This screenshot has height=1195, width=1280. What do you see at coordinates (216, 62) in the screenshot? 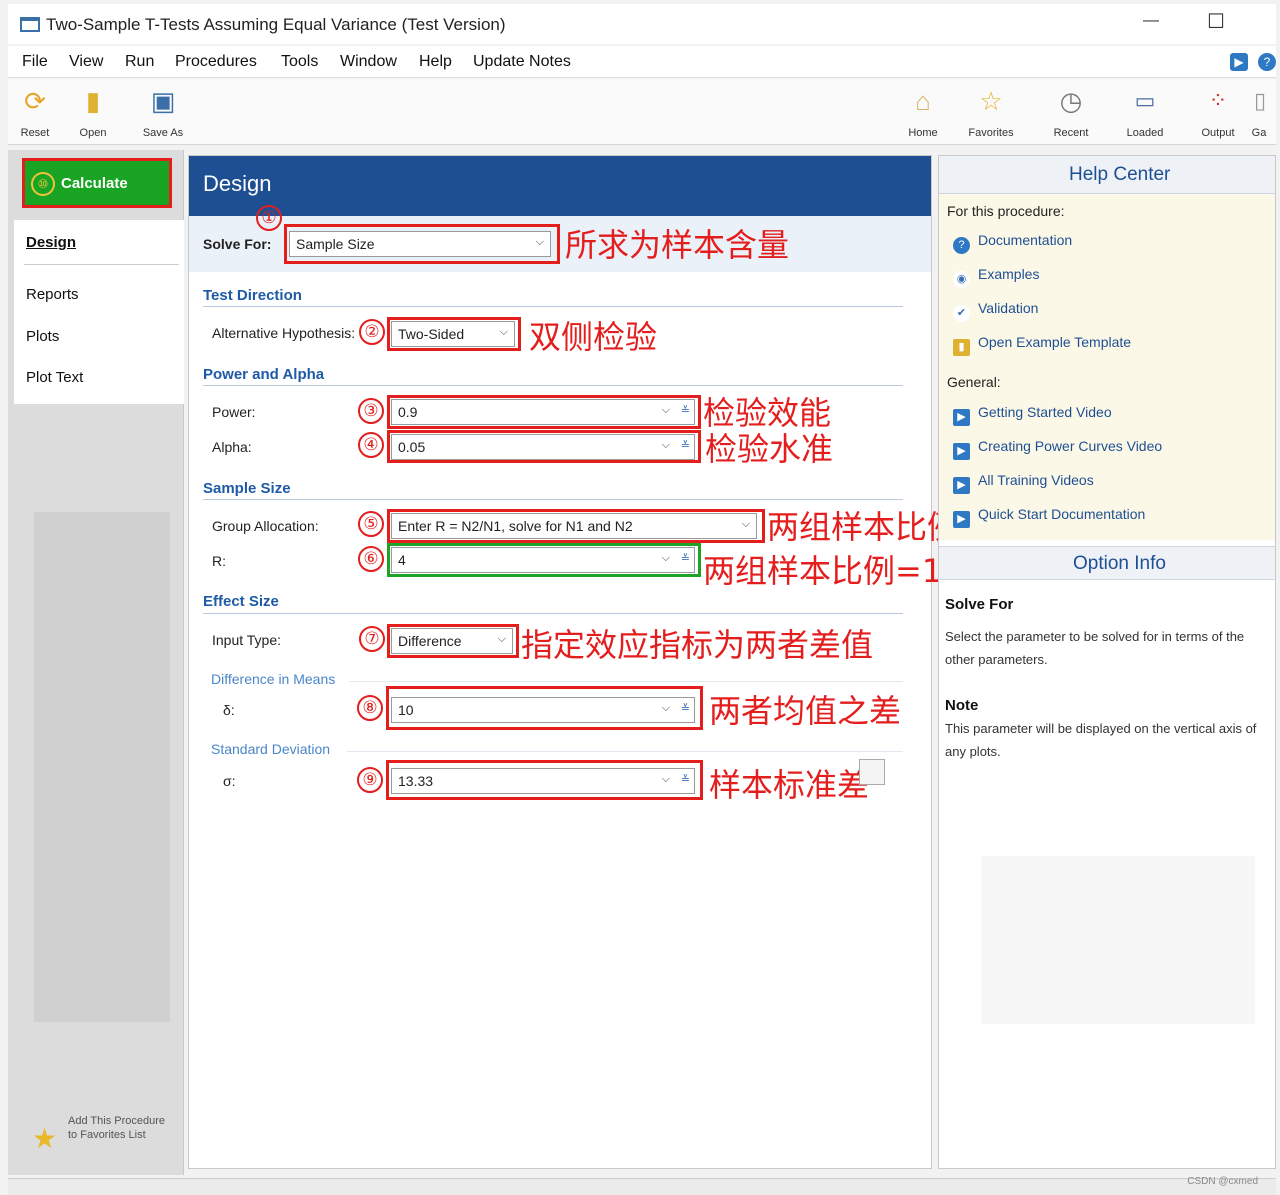
I see `menu-procedures: Procedures` at bounding box center [216, 62].